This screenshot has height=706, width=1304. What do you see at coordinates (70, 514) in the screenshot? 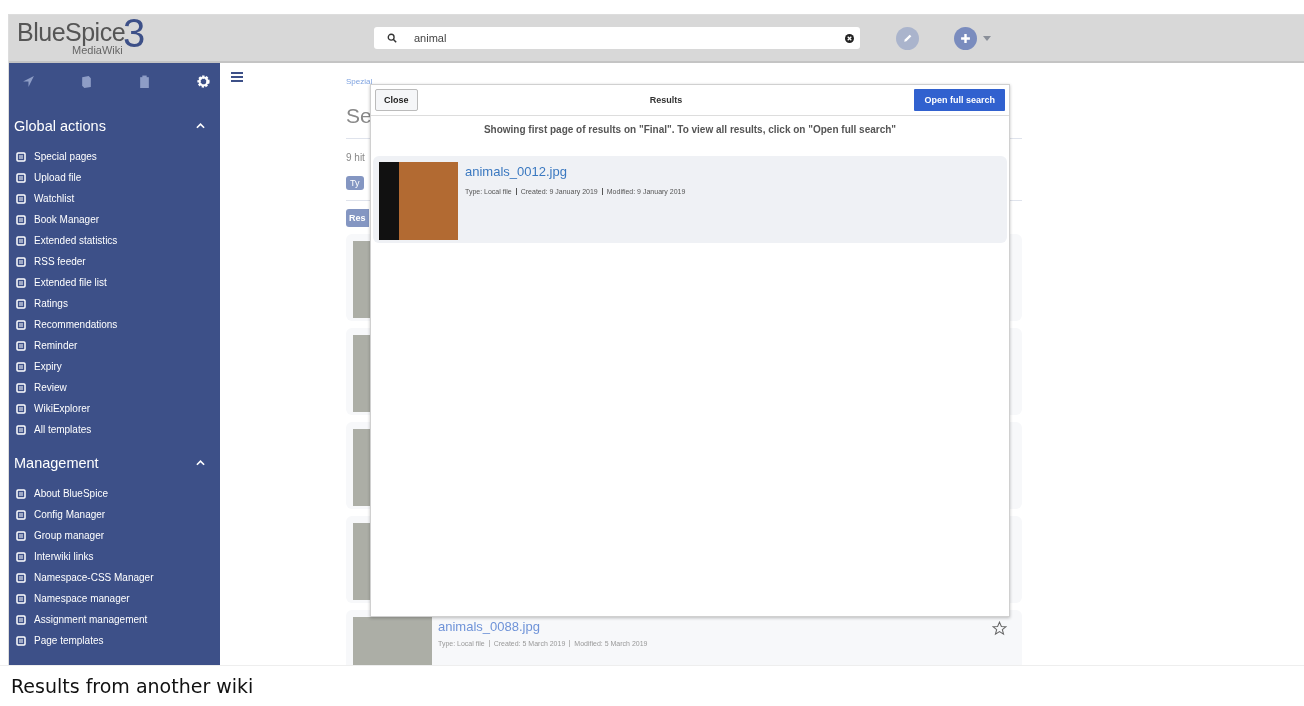
I see `sidebar-link: Config Manager` at bounding box center [70, 514].